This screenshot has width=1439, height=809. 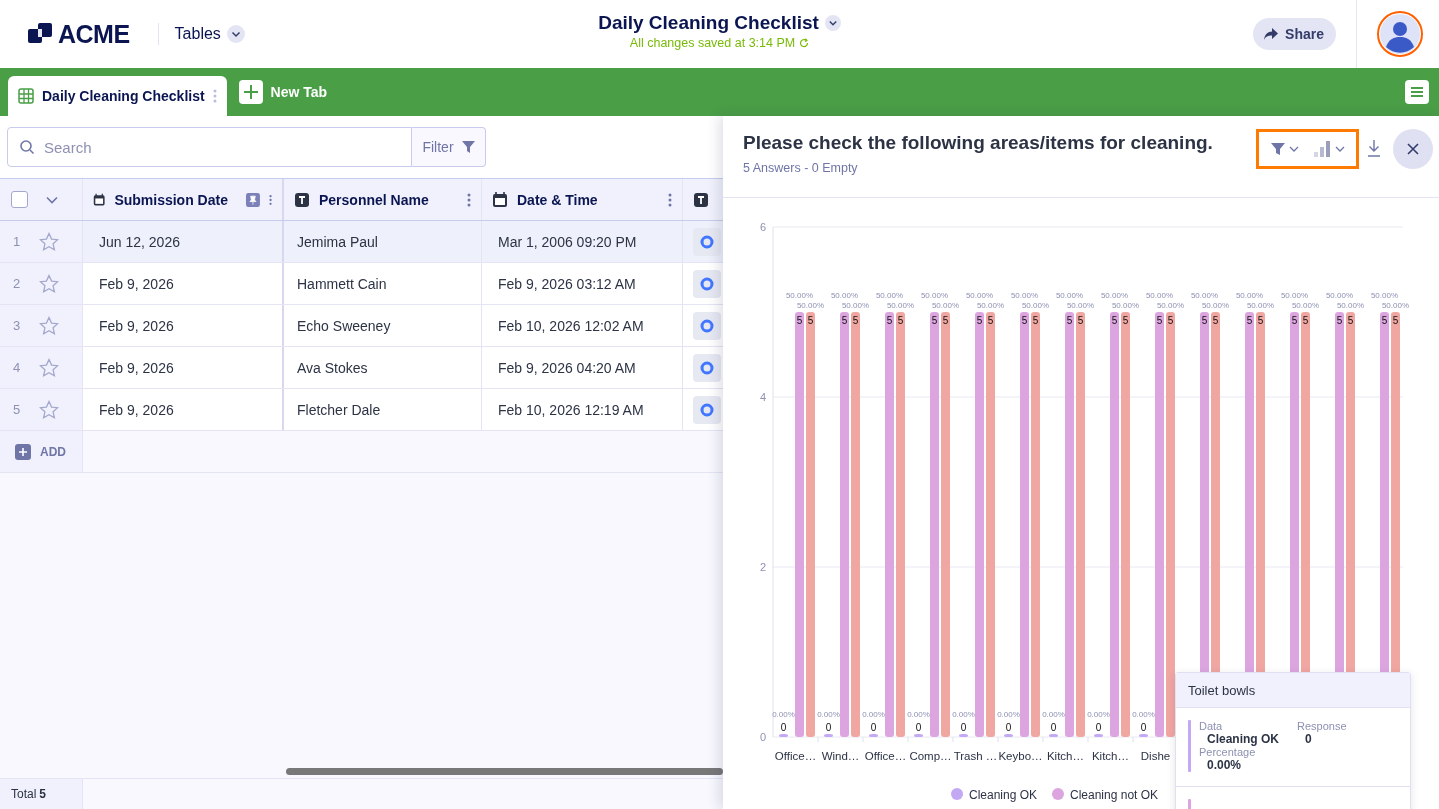 What do you see at coordinates (1114, 795) in the screenshot?
I see `legend-label: Cleaning not OK` at bounding box center [1114, 795].